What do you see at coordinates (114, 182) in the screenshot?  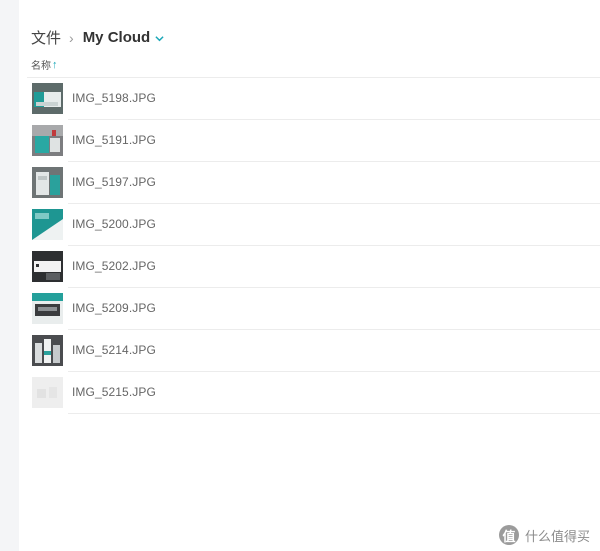 I see `file-name: IMG_5197.JPG` at bounding box center [114, 182].